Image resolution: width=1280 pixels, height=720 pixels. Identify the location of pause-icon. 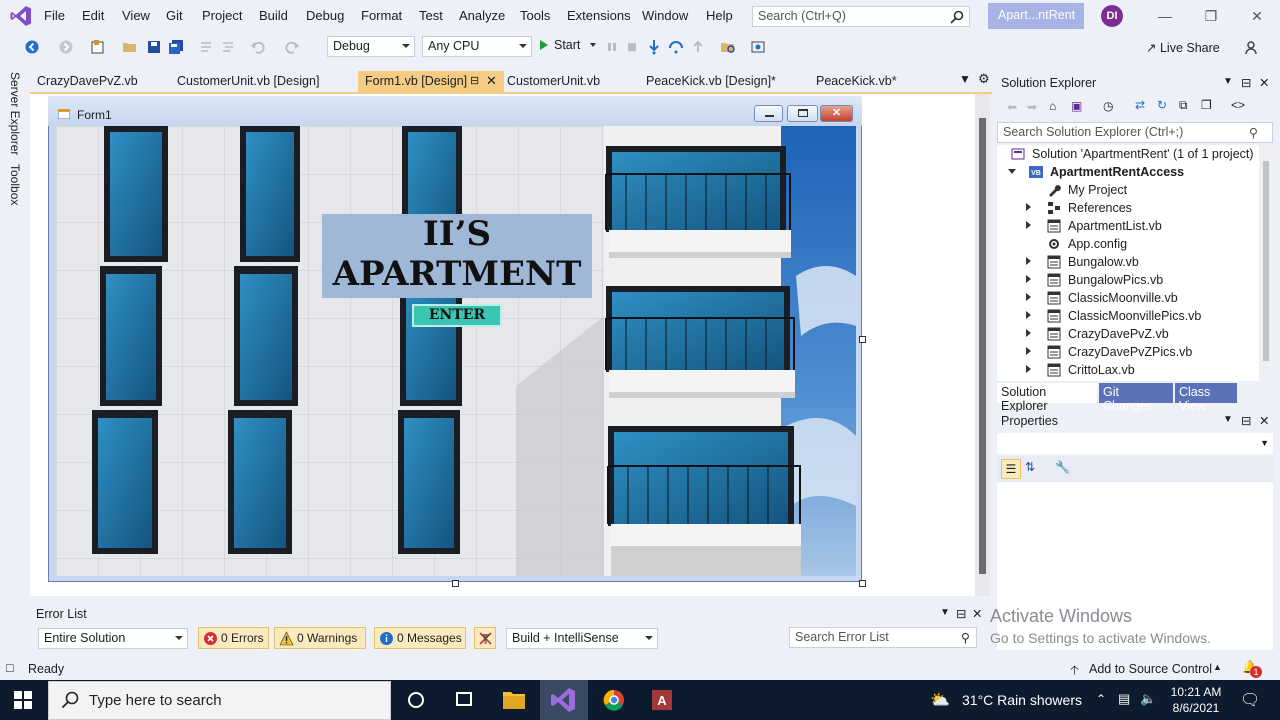
(612, 47).